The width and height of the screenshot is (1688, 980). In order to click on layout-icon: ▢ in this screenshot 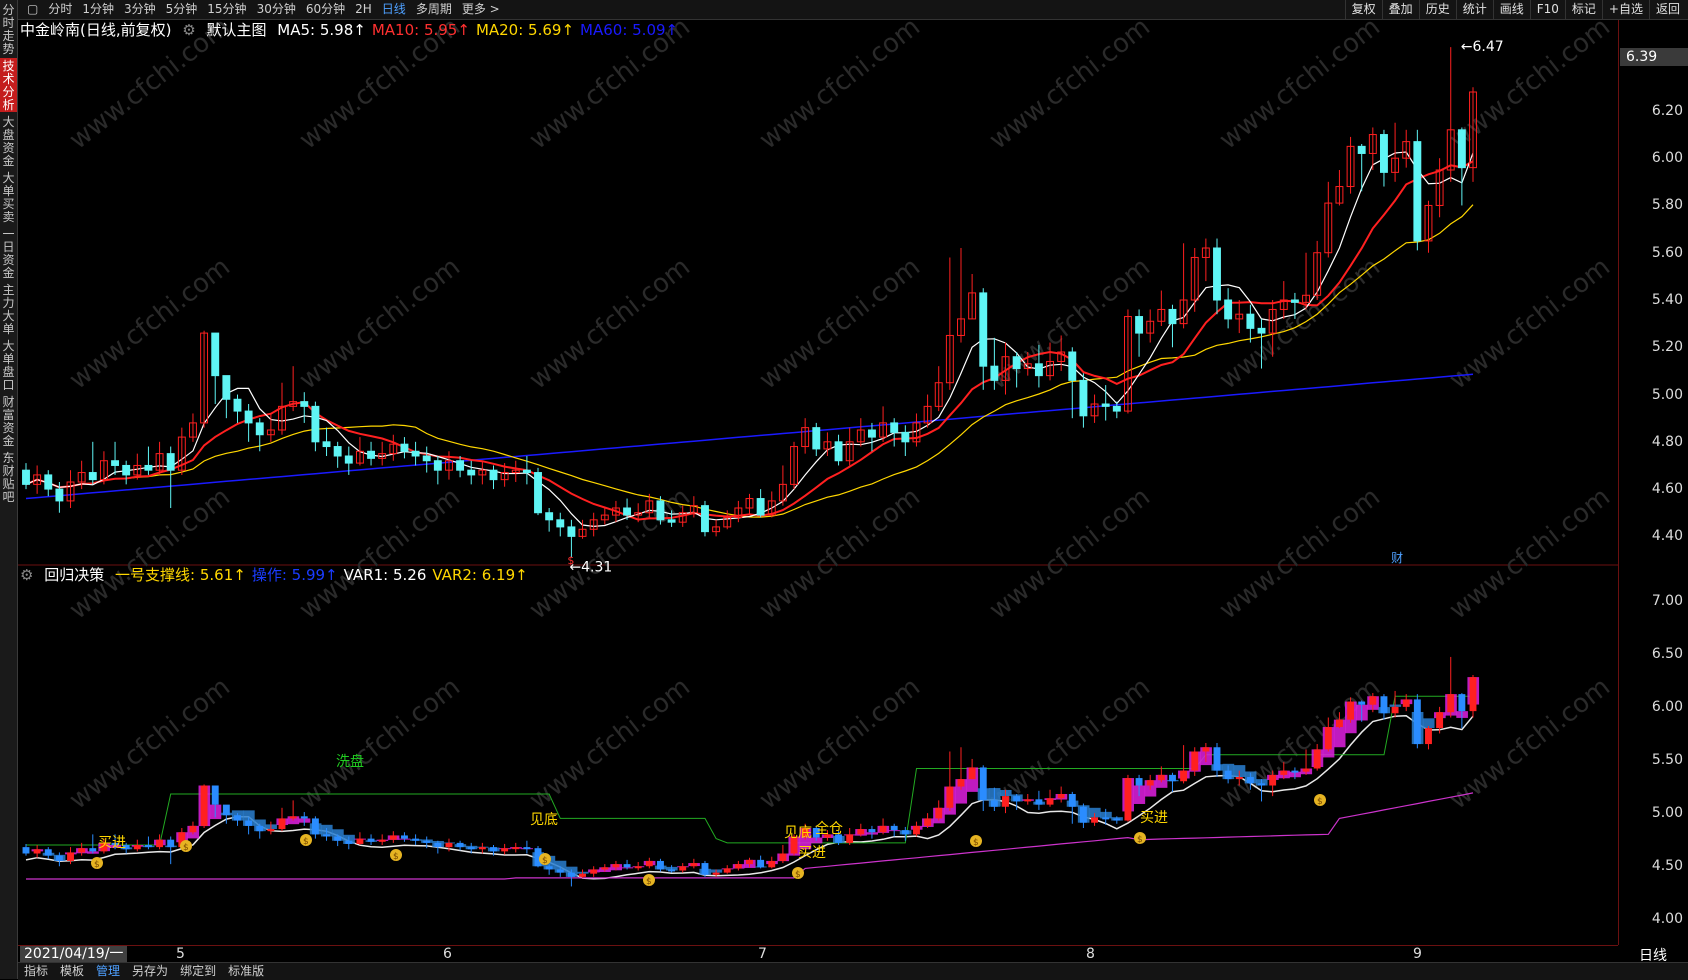, I will do `click(32, 9)`.